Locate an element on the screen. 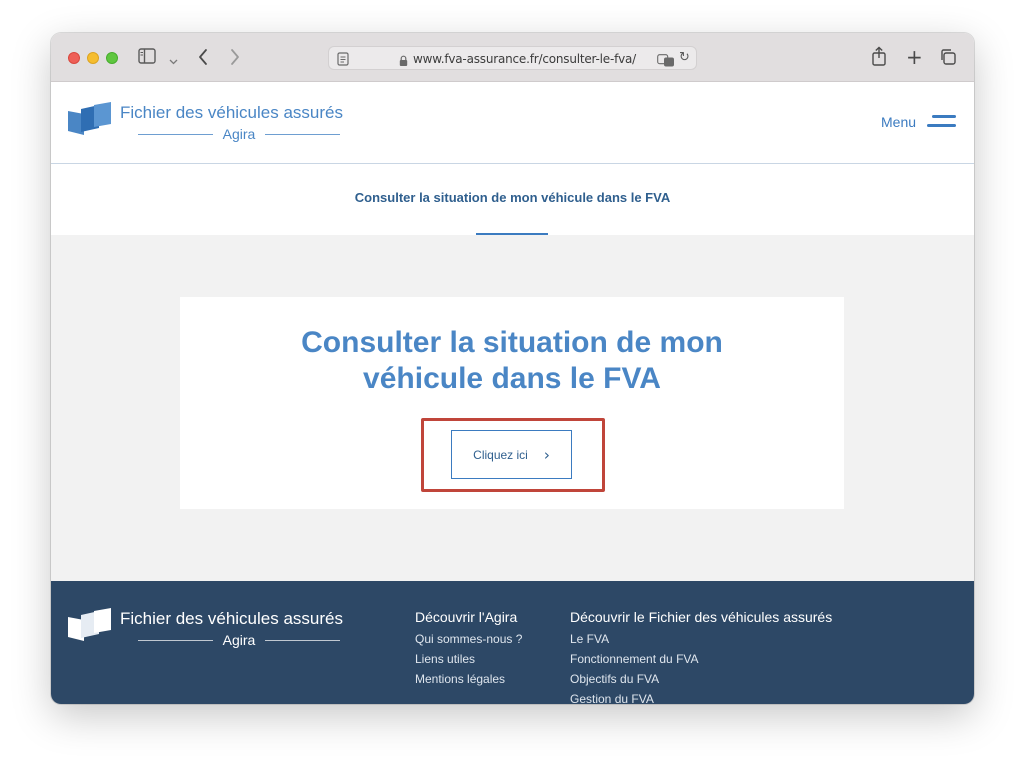  footer-link-fonctionnement: Fonctionnement du FVA is located at coordinates (701, 659).